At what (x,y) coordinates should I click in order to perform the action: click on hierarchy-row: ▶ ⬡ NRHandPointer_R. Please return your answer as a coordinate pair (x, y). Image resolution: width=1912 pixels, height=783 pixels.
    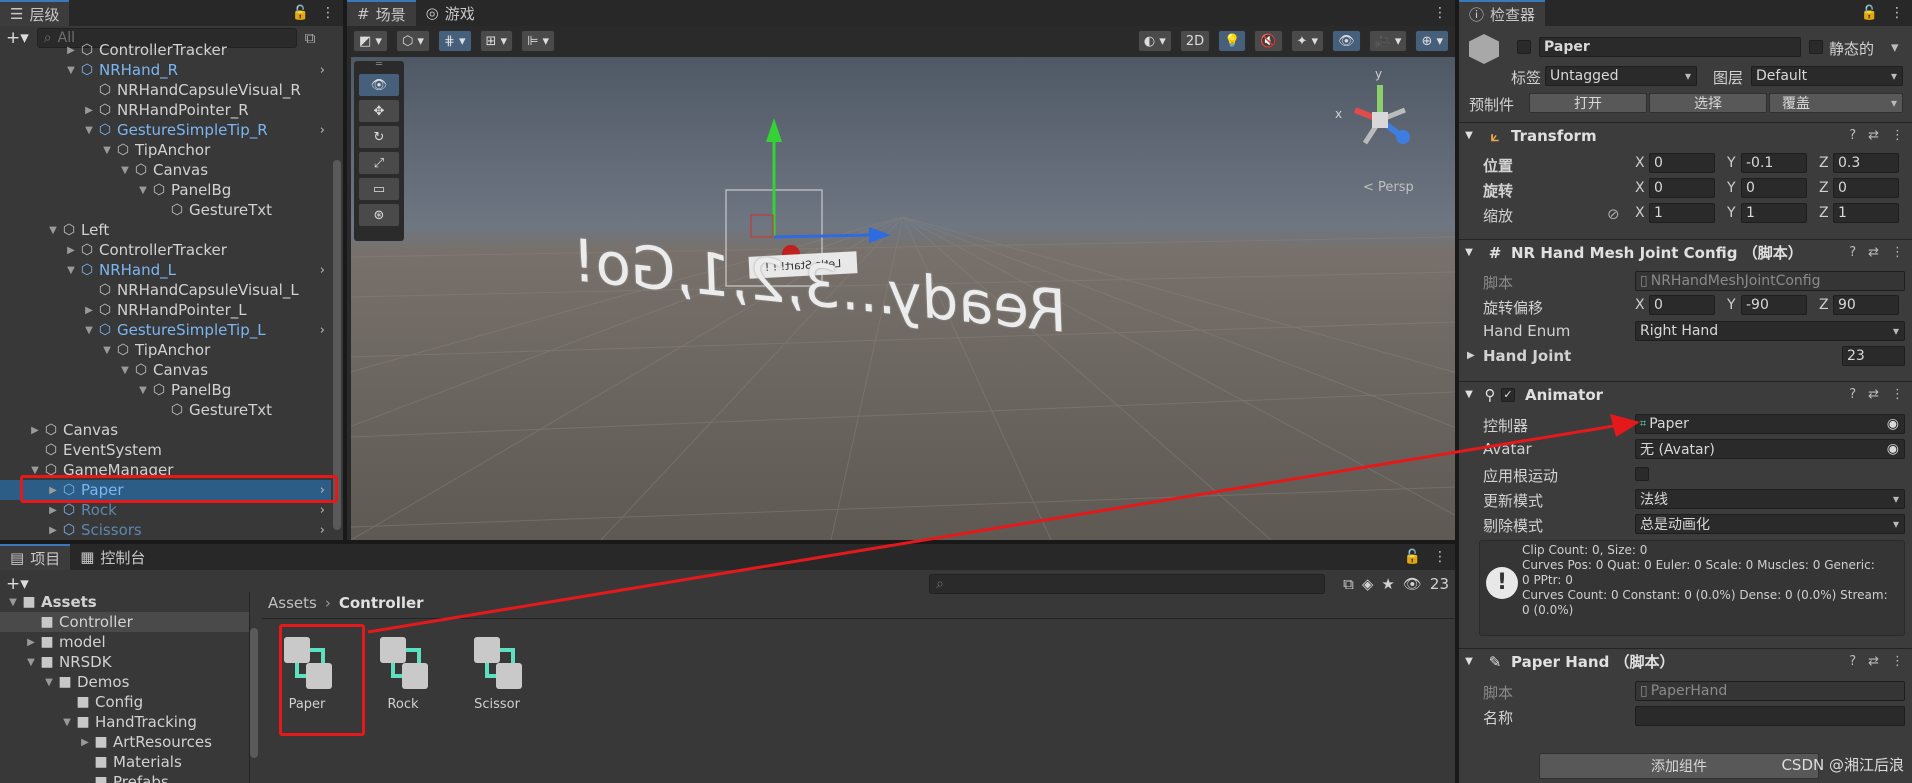
    Looking at the image, I should click on (165, 110).